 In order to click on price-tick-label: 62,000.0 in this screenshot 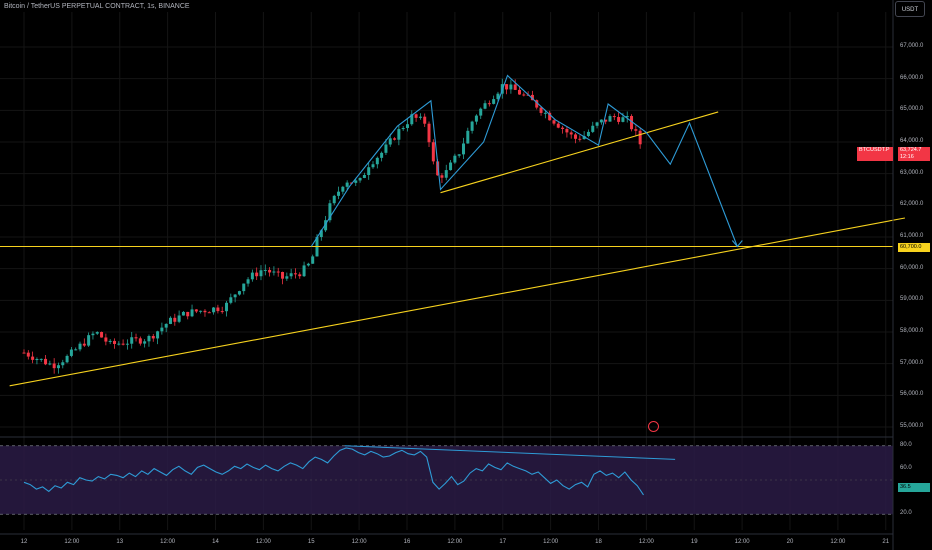, I will do `click(912, 204)`.